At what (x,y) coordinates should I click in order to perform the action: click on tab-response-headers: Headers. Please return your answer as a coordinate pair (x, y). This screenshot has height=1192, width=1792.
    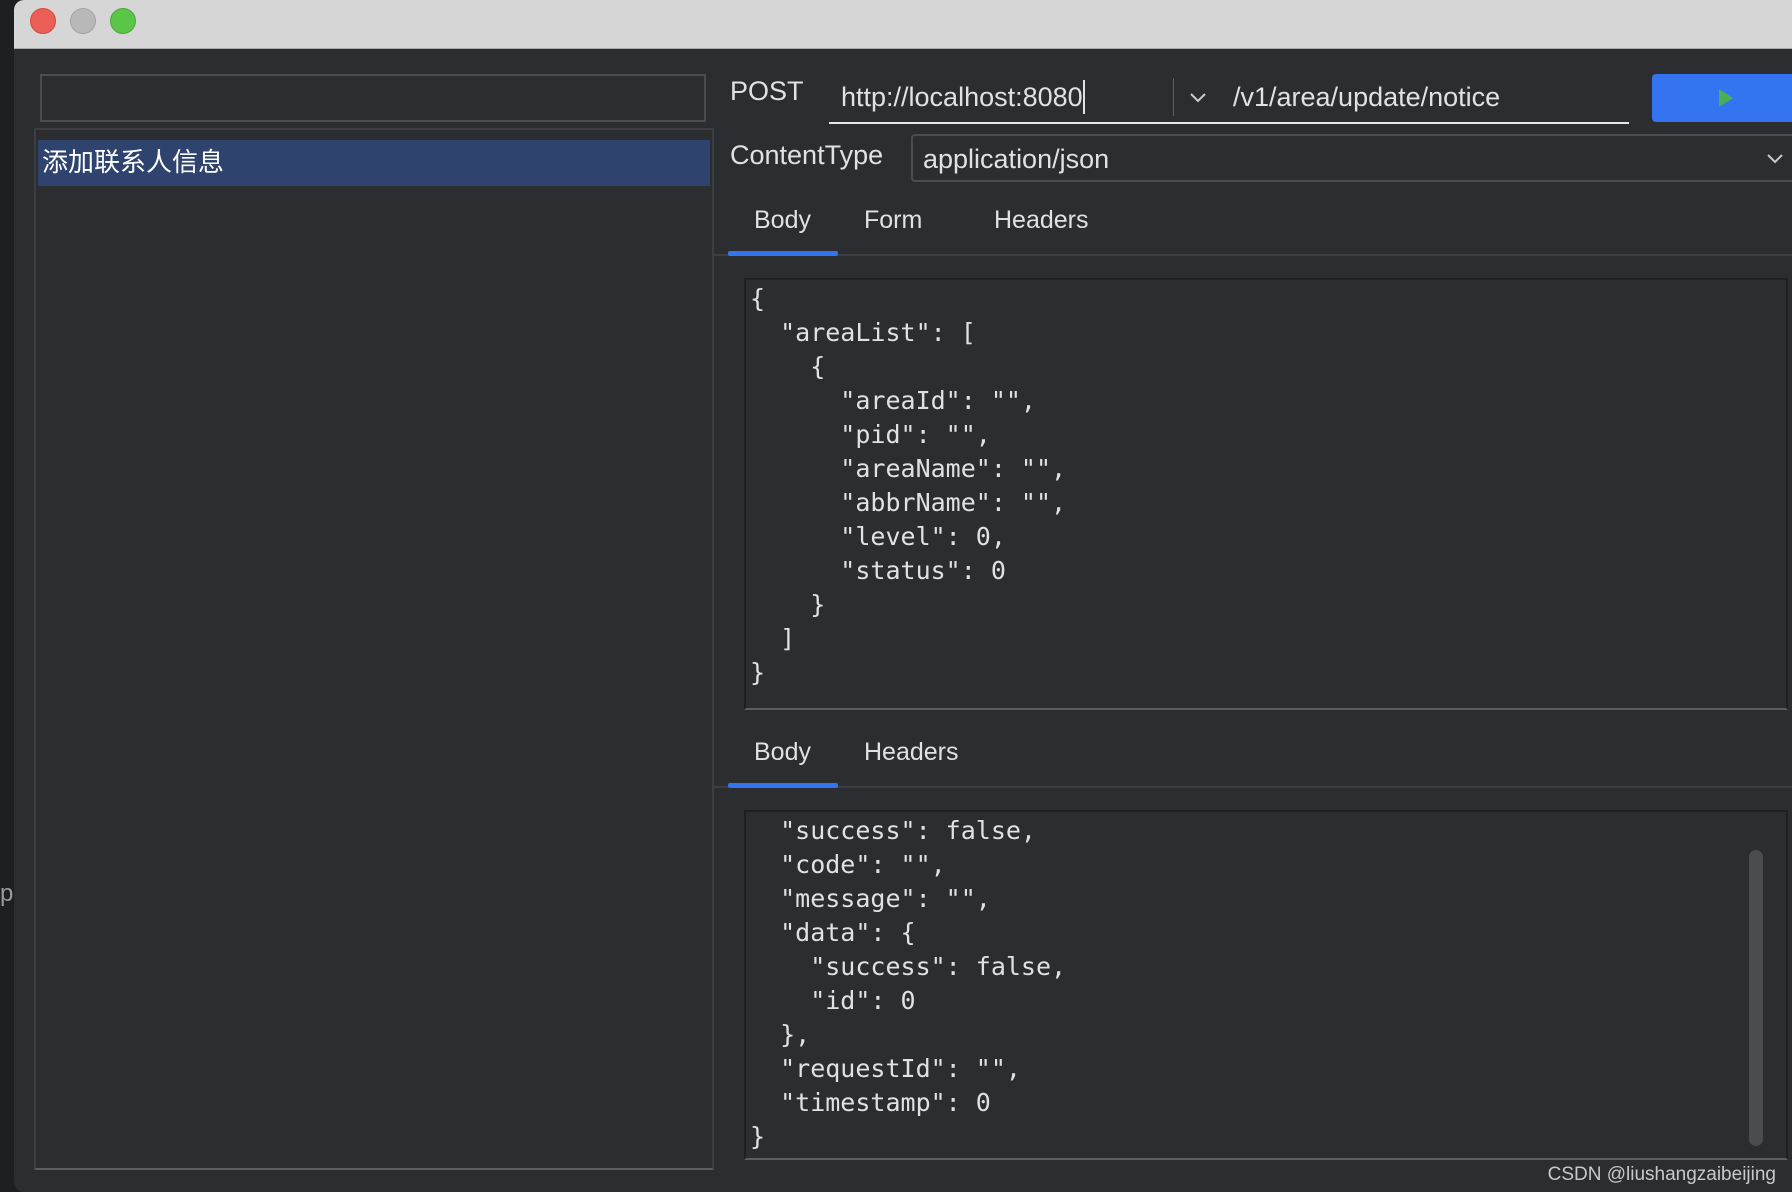
    Looking at the image, I should click on (911, 752).